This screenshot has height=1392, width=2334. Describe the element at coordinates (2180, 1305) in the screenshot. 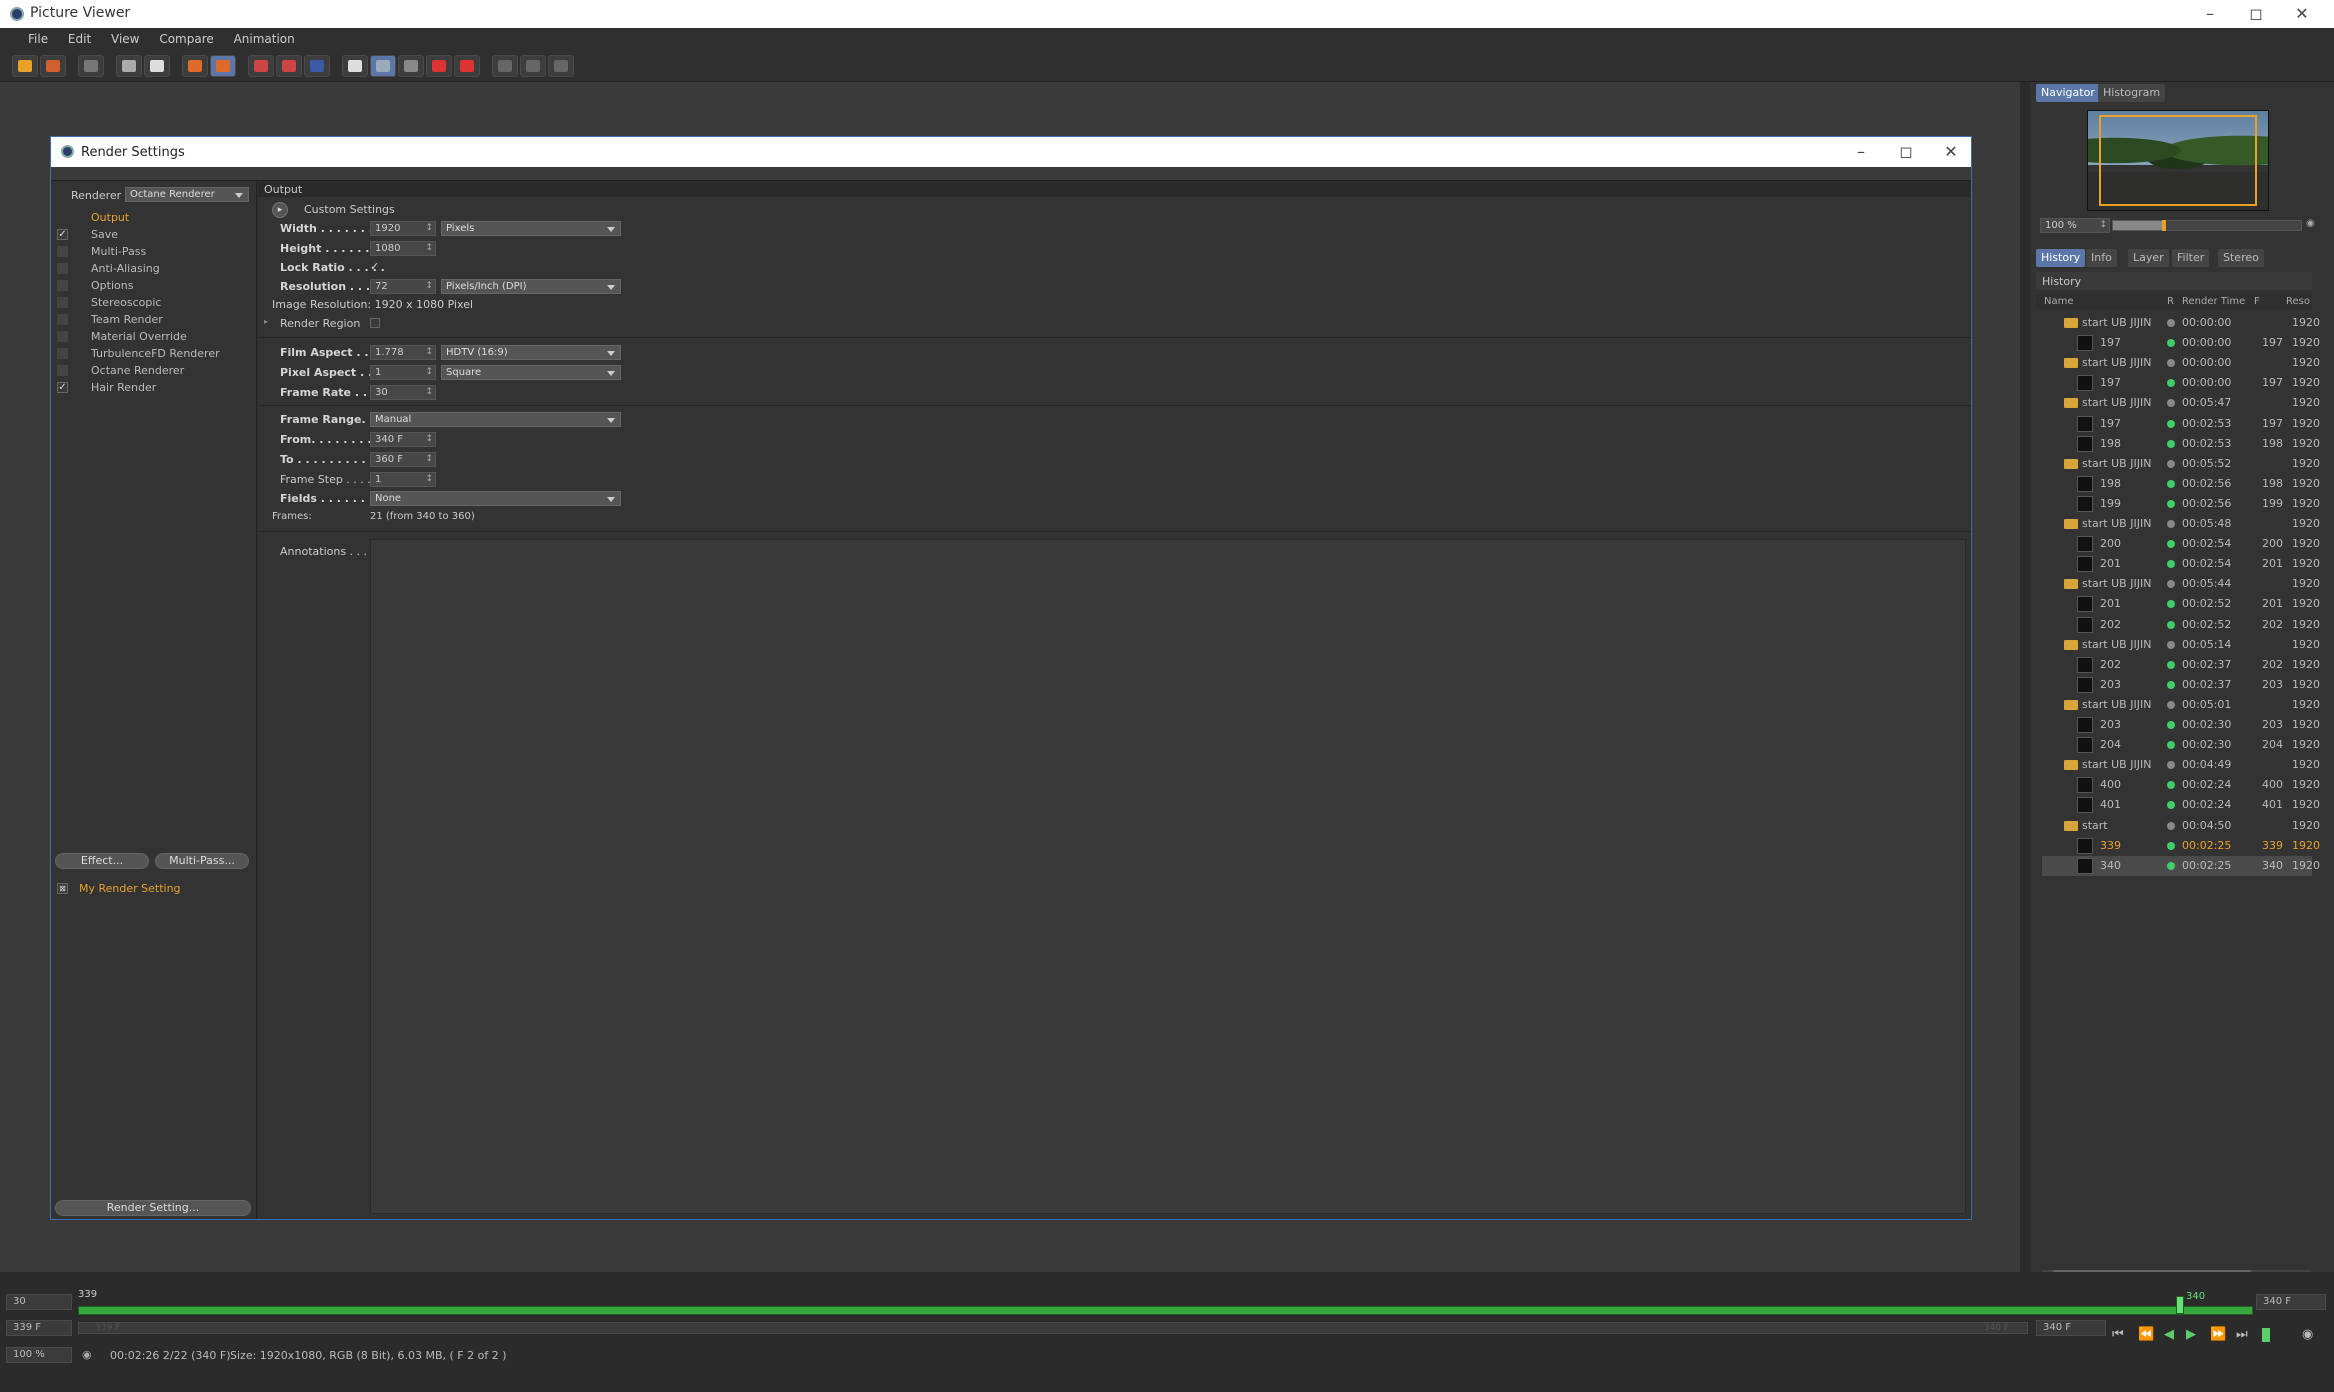

I see `timeline-playhead` at that location.